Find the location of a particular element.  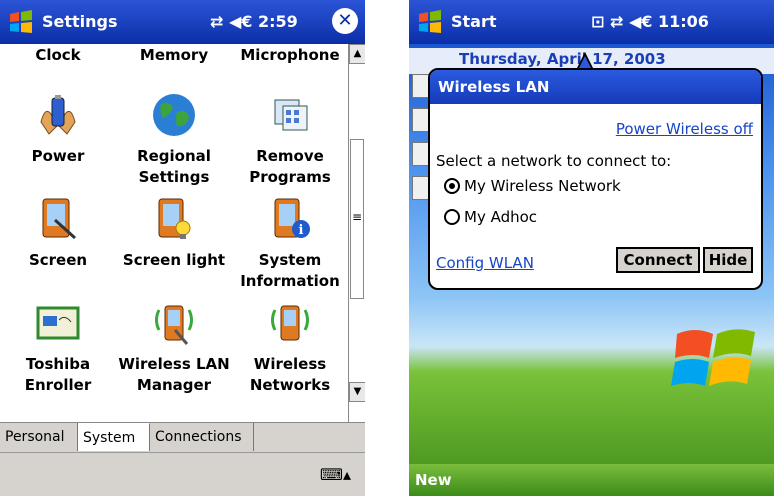

config-wlan-link: Config WLAN is located at coordinates (485, 263).